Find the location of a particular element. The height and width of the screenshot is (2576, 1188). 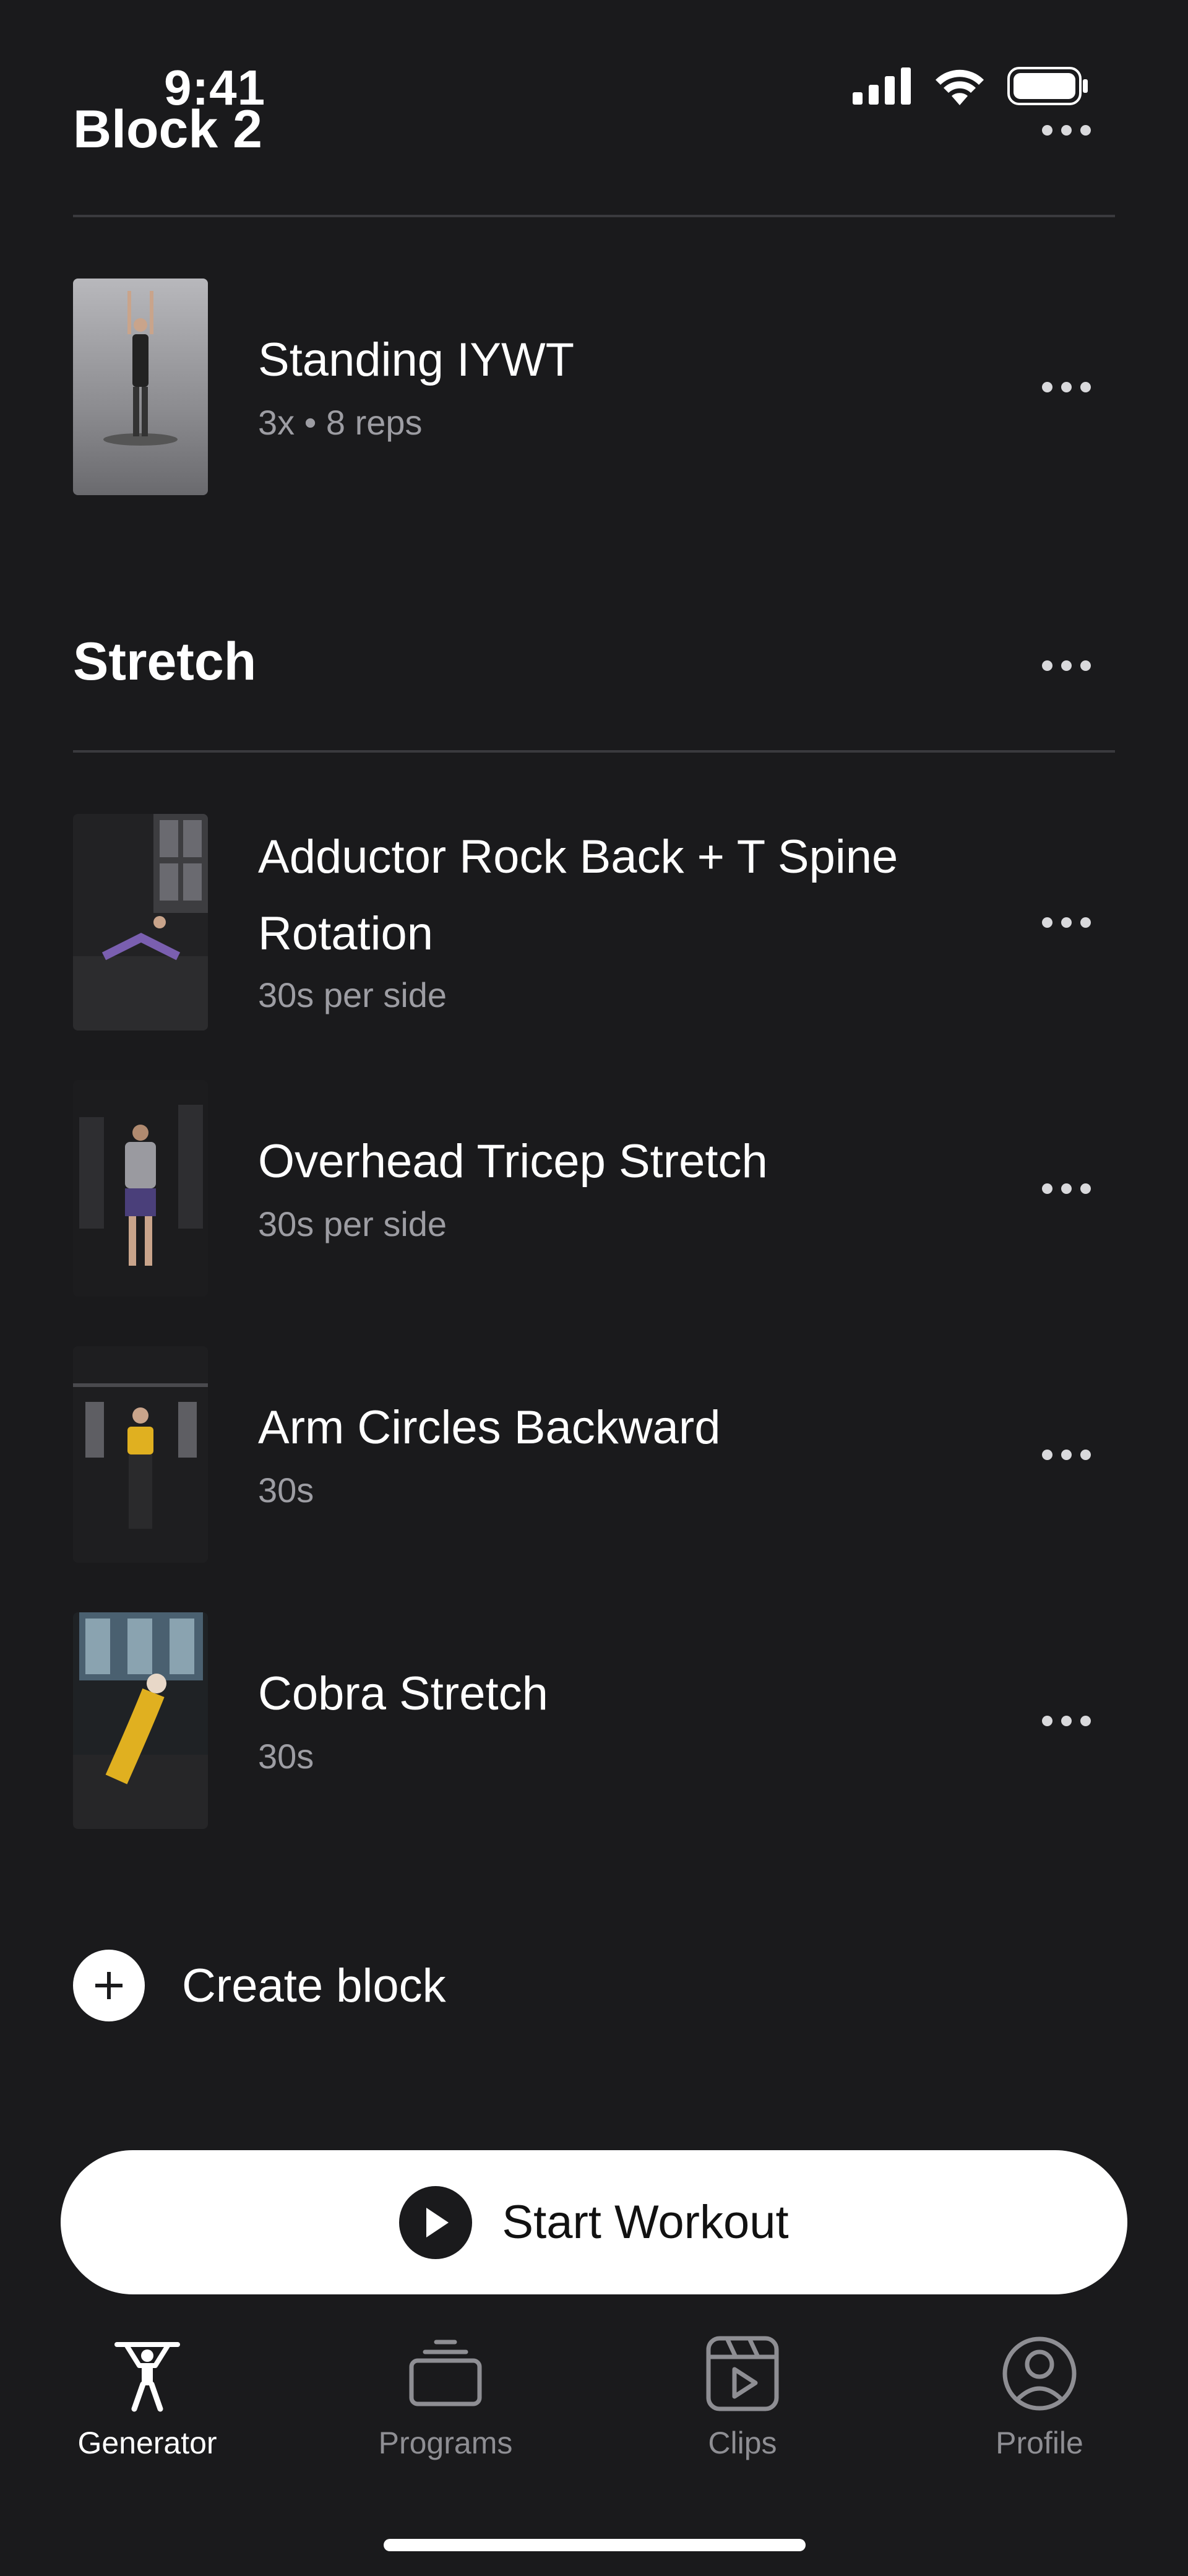

cellular-signal-icon is located at coordinates (882, 86).